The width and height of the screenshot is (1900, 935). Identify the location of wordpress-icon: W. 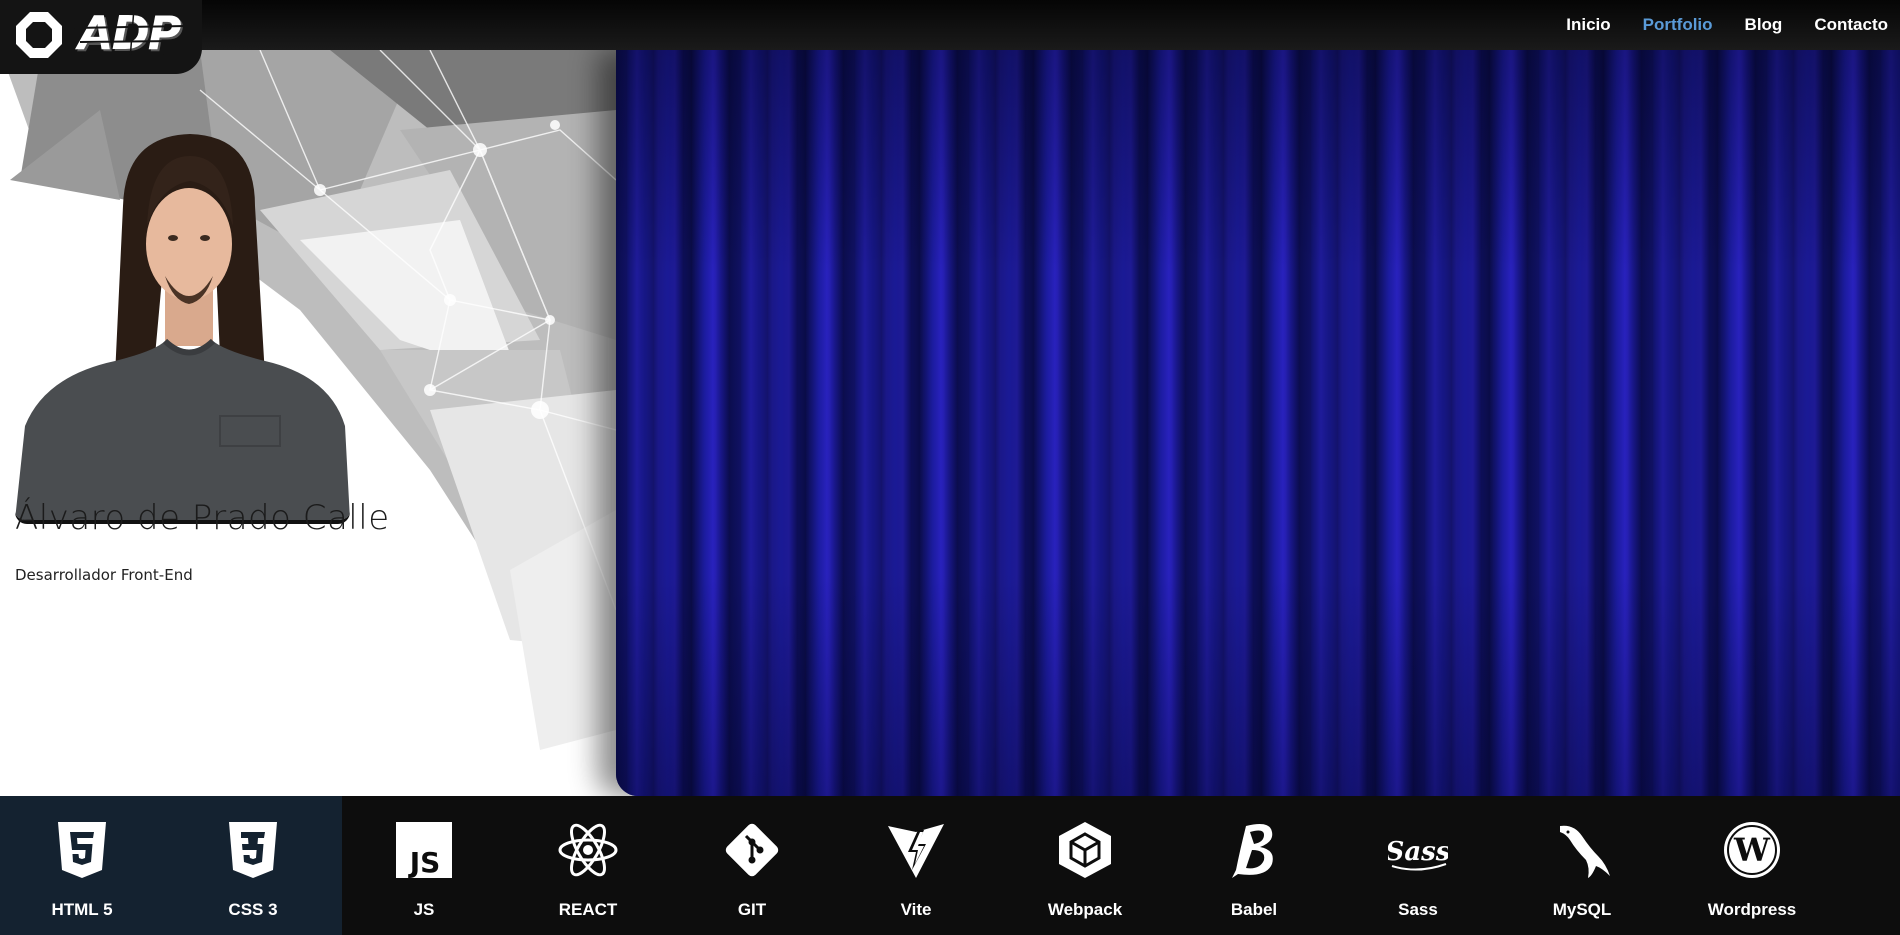
(1752, 850).